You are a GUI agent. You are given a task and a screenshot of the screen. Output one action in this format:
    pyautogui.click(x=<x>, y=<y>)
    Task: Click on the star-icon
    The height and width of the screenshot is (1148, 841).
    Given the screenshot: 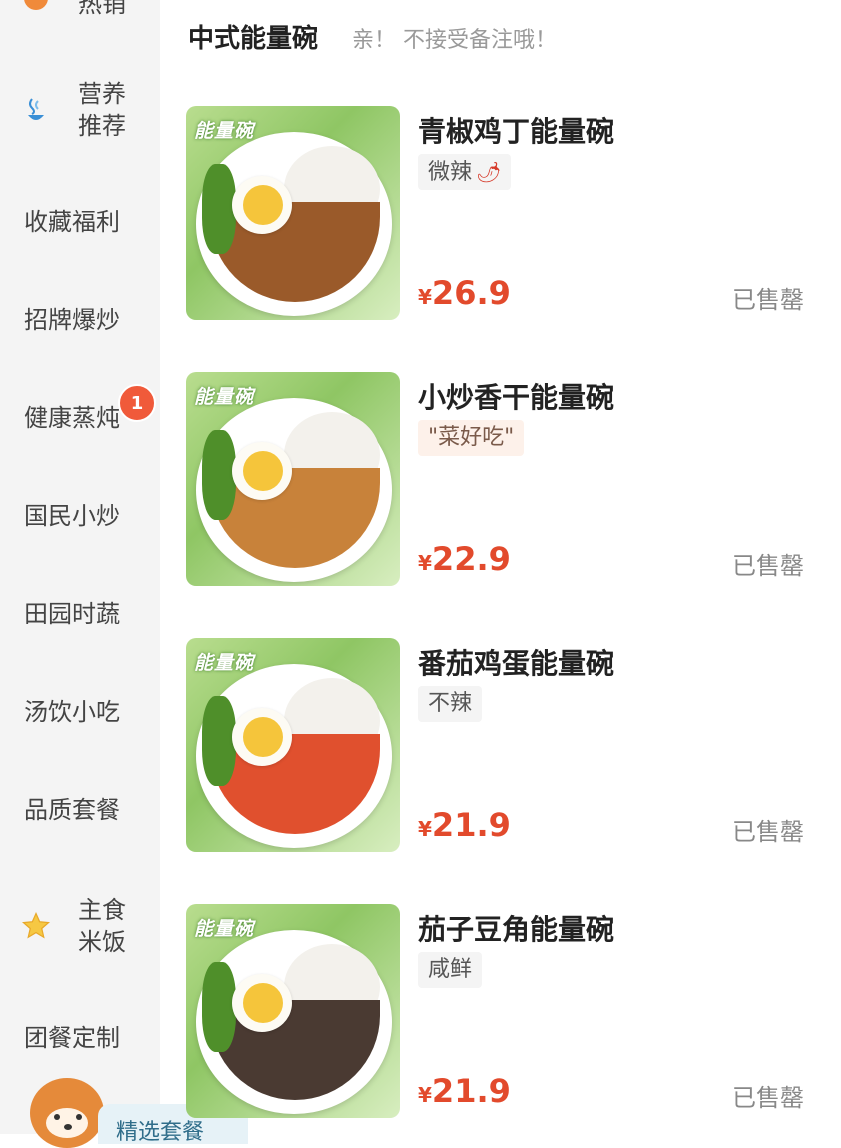 What is the action you would take?
    pyautogui.click(x=36, y=926)
    